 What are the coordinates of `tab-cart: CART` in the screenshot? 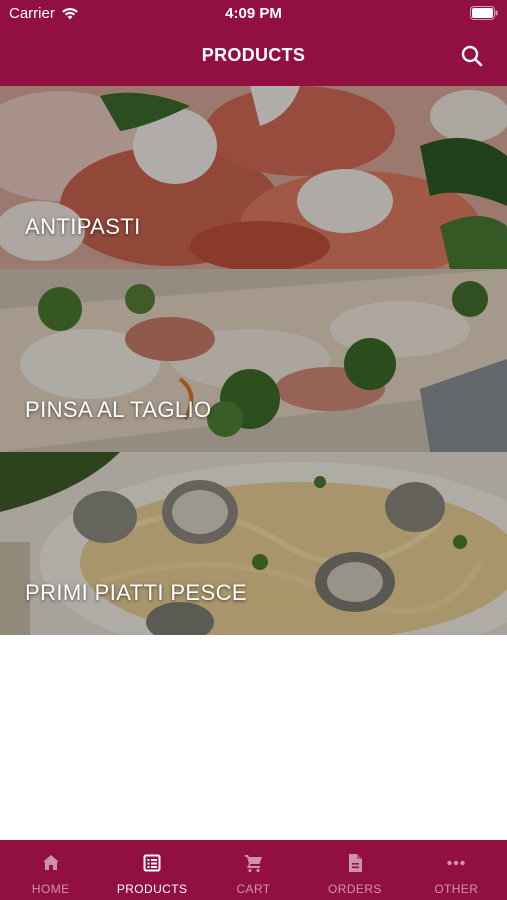 It's located at (253, 870).